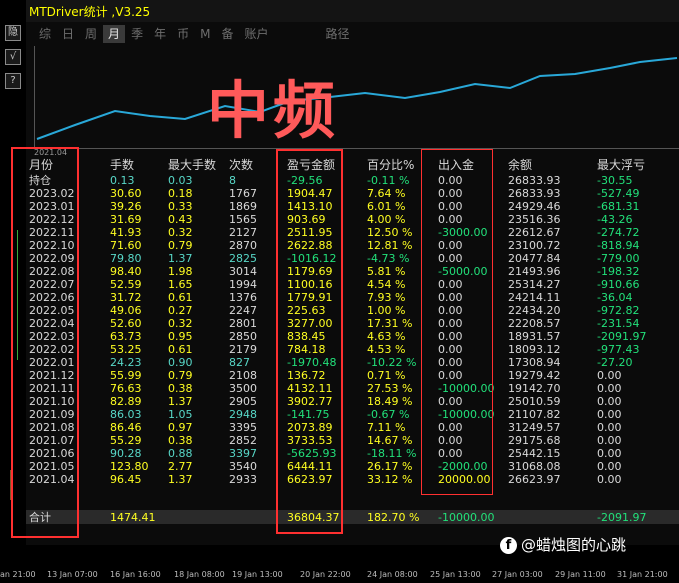 This screenshot has width=679, height=583. I want to click on tab-path: 路径, so click(338, 34).